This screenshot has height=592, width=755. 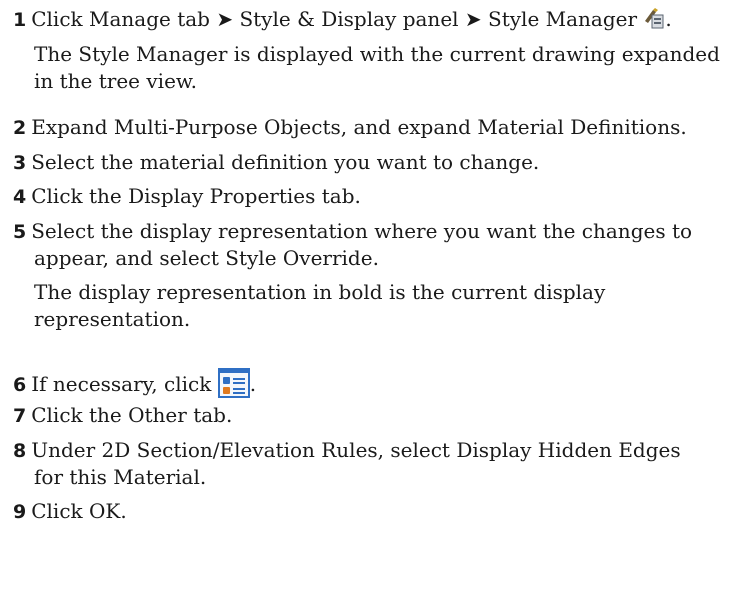 I want to click on step-text: Click the Other tab., so click(x=132, y=415).